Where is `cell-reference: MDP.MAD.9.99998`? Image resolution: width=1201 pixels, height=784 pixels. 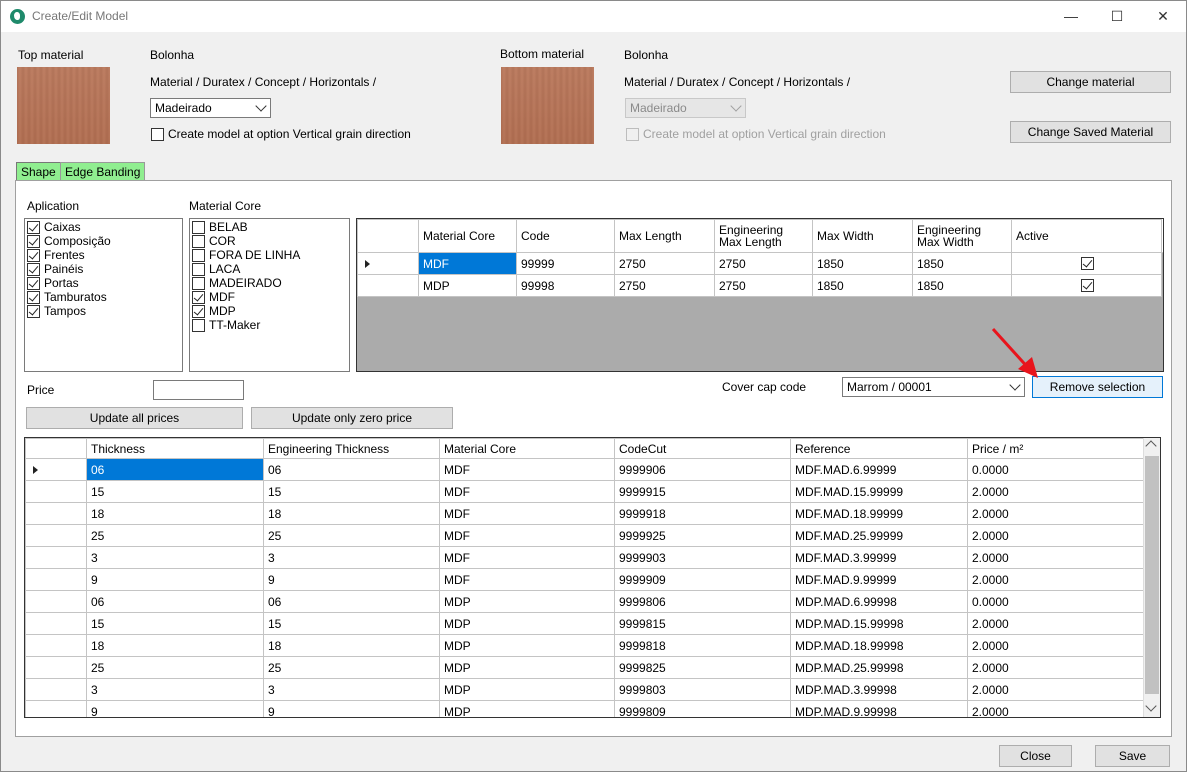
cell-reference: MDP.MAD.9.99998 is located at coordinates (879, 708).